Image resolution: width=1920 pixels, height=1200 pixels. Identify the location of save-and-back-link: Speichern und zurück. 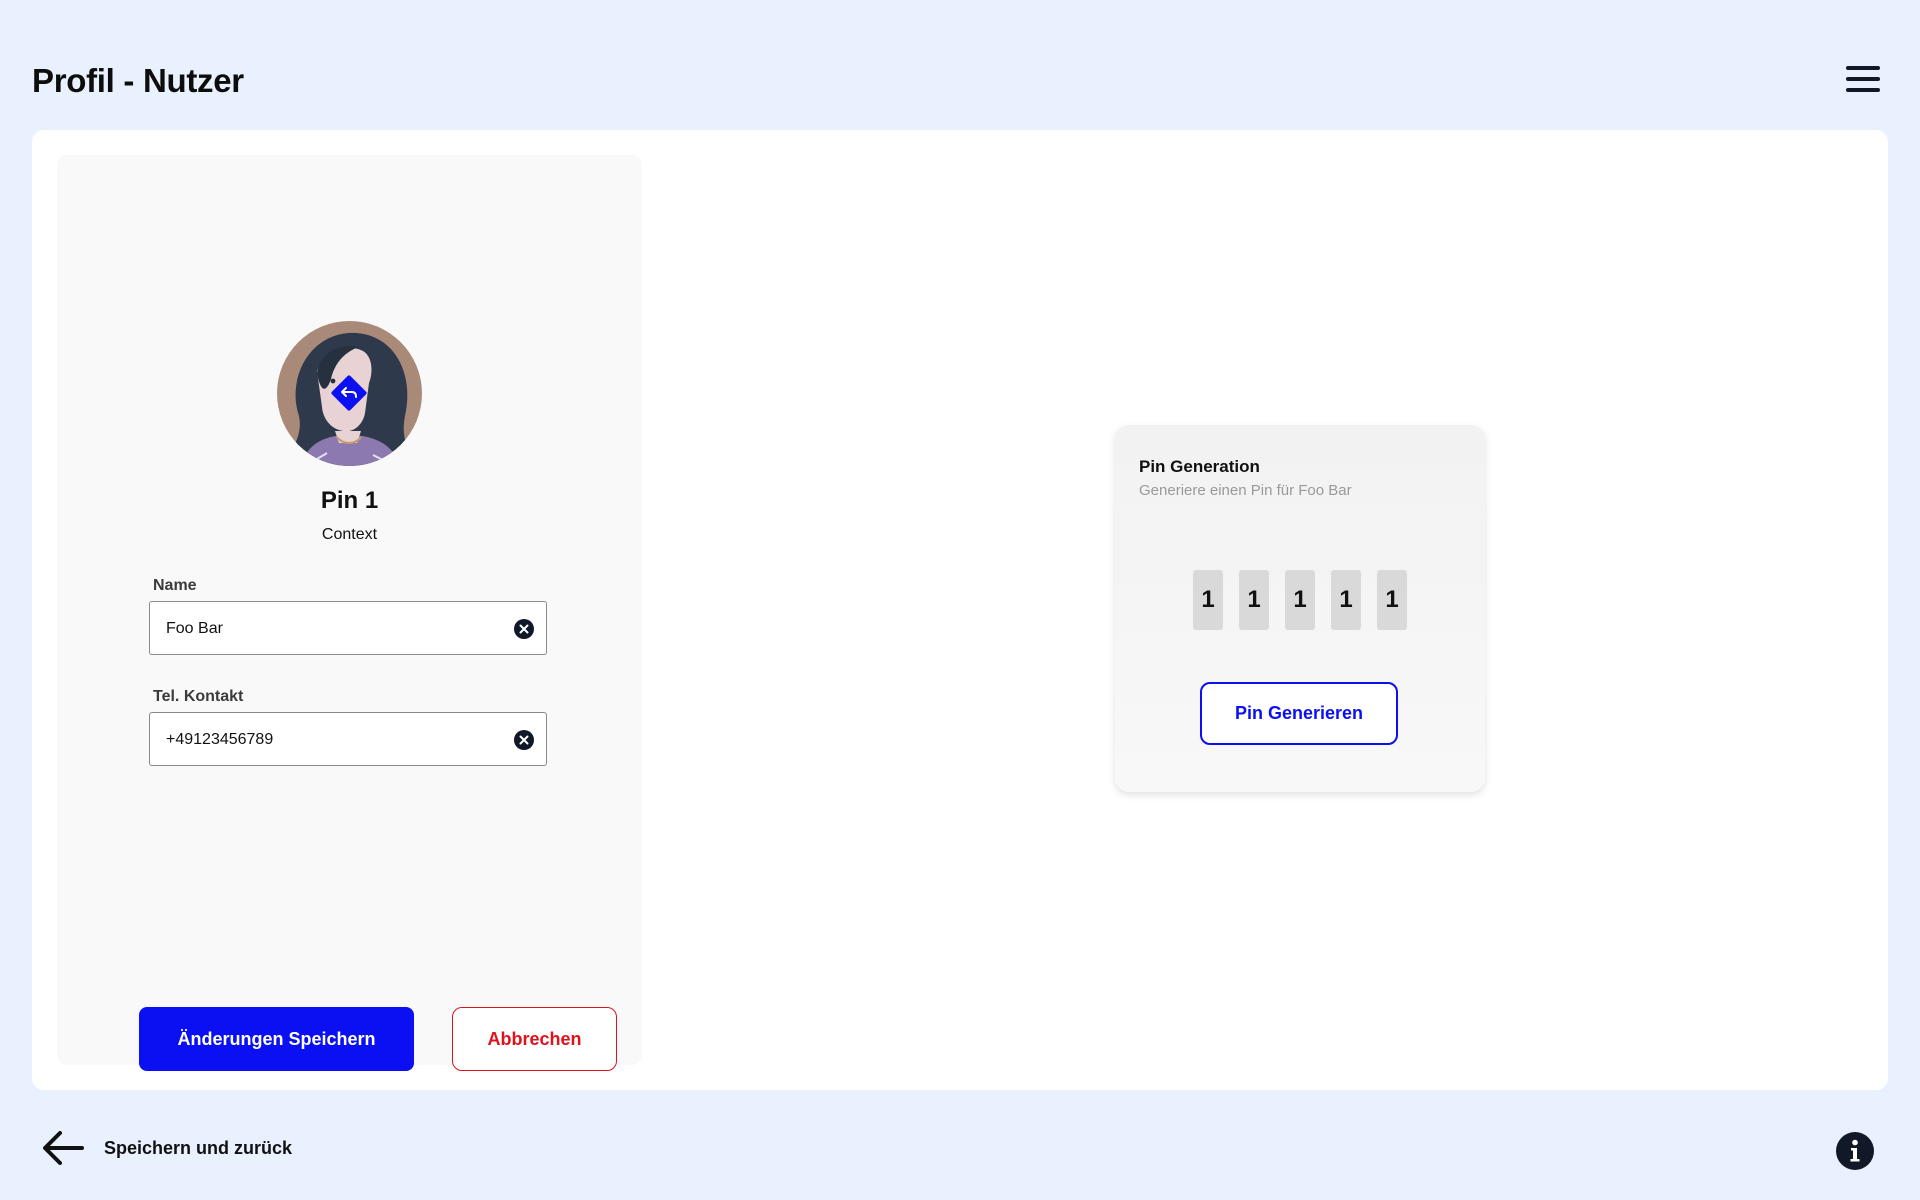
(167, 1148).